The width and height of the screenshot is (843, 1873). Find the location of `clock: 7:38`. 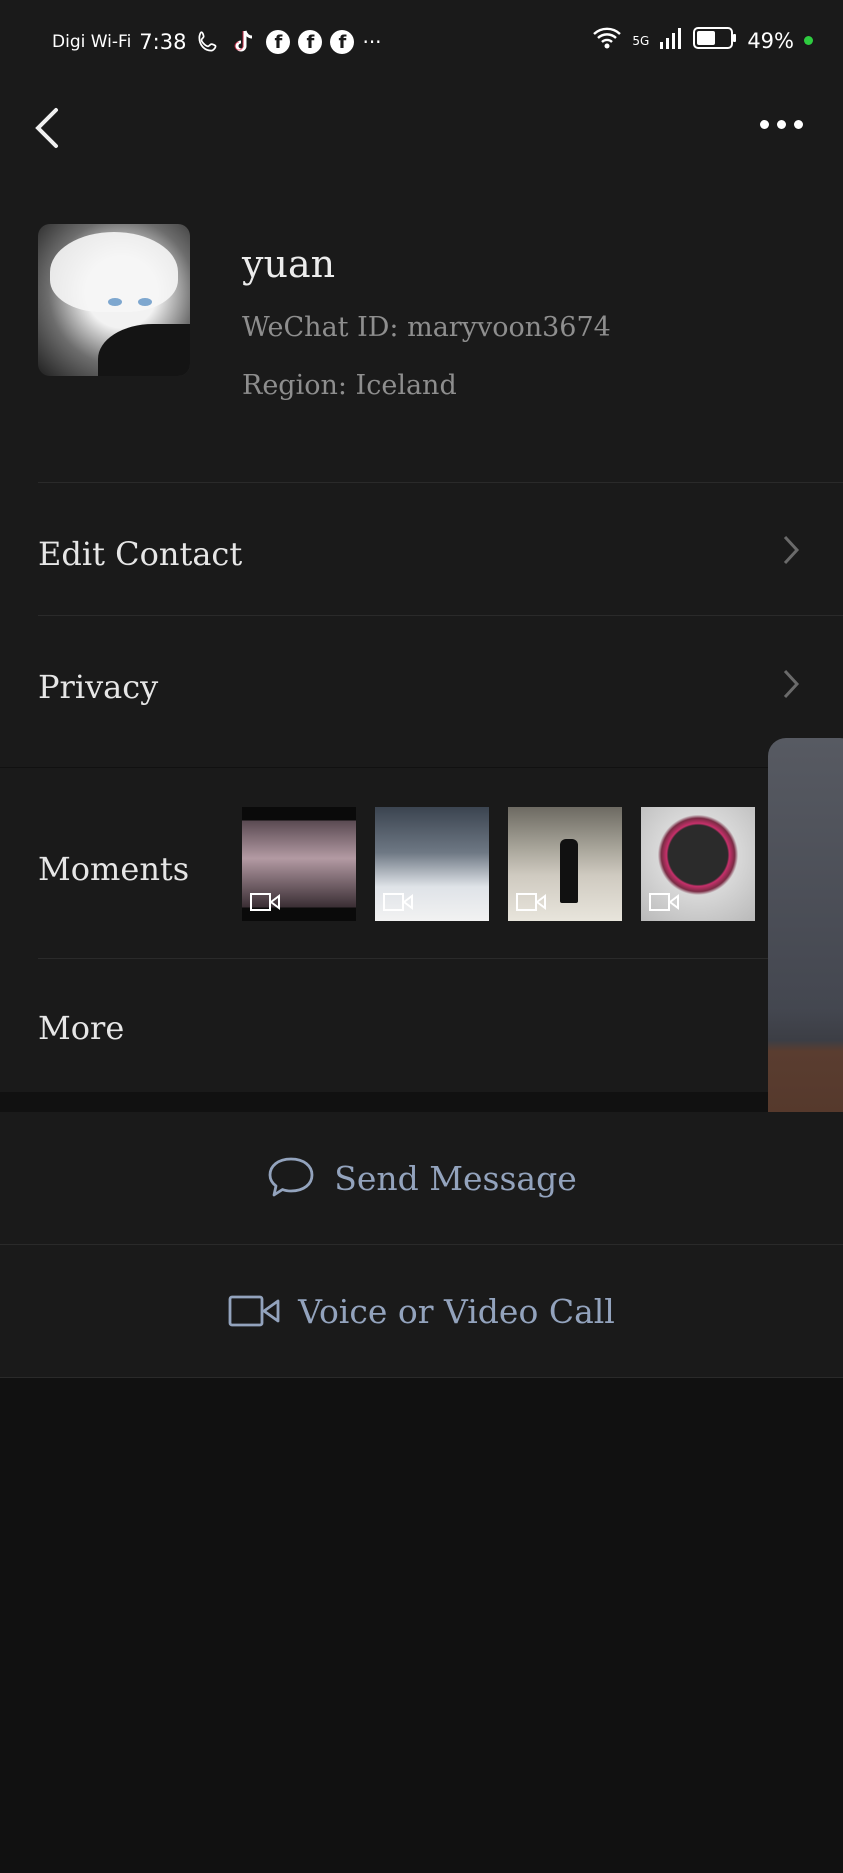

clock: 7:38 is located at coordinates (163, 42).